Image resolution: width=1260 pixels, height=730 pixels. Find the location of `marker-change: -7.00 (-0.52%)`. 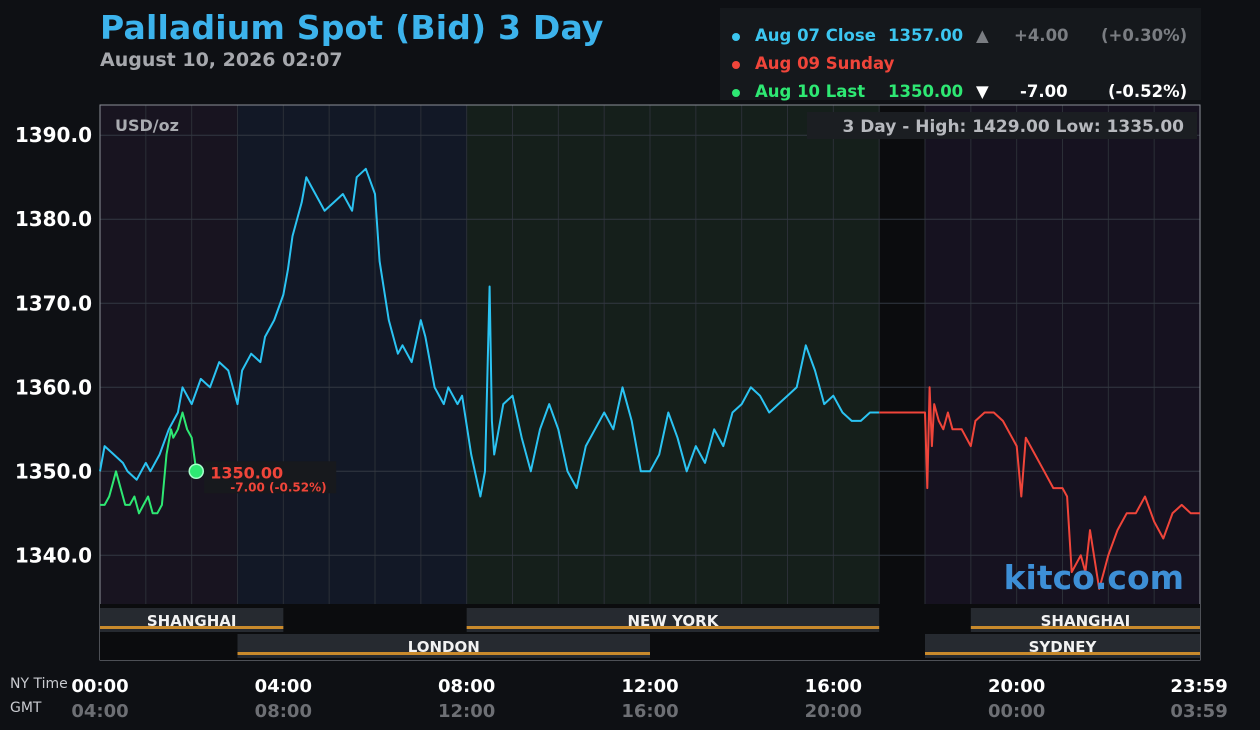

marker-change: -7.00 (-0.52%) is located at coordinates (278, 487).